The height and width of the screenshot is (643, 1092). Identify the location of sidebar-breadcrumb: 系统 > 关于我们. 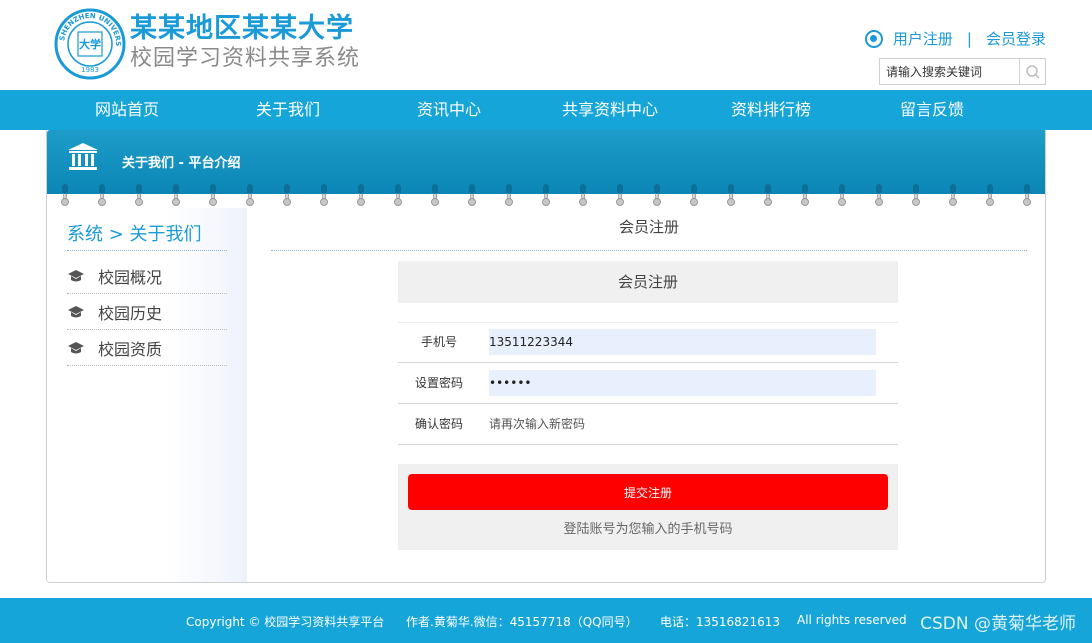
(134, 234).